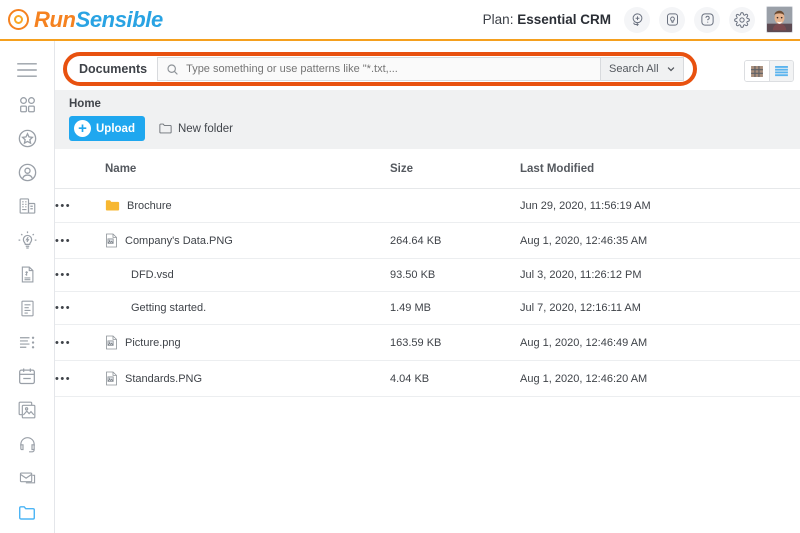  I want to click on grid-view-icon, so click(757, 71).